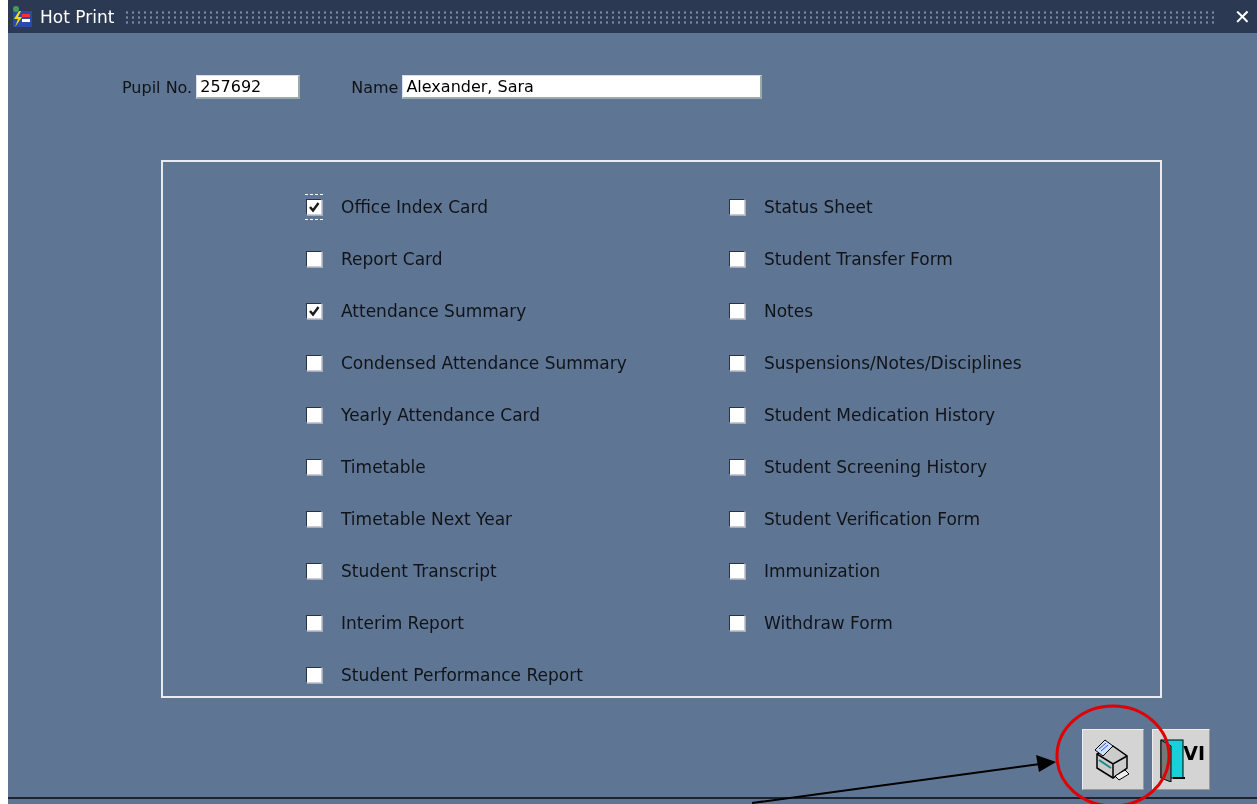 Image resolution: width=1257 pixels, height=804 pixels. What do you see at coordinates (858, 259) in the screenshot?
I see `checkbox-label: Student Transfer Form` at bounding box center [858, 259].